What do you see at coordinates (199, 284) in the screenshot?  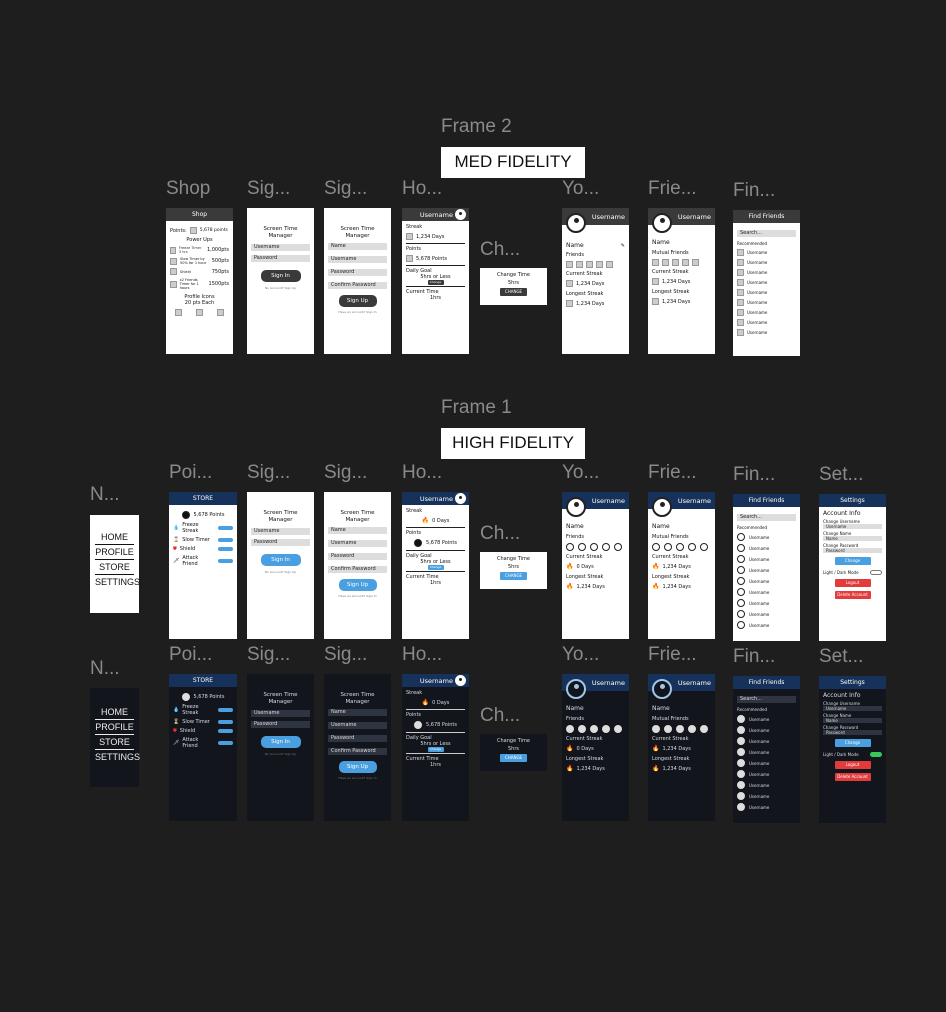 I see `shop-item: x2 Friends Timer for 1 hours 1500pts` at bounding box center [199, 284].